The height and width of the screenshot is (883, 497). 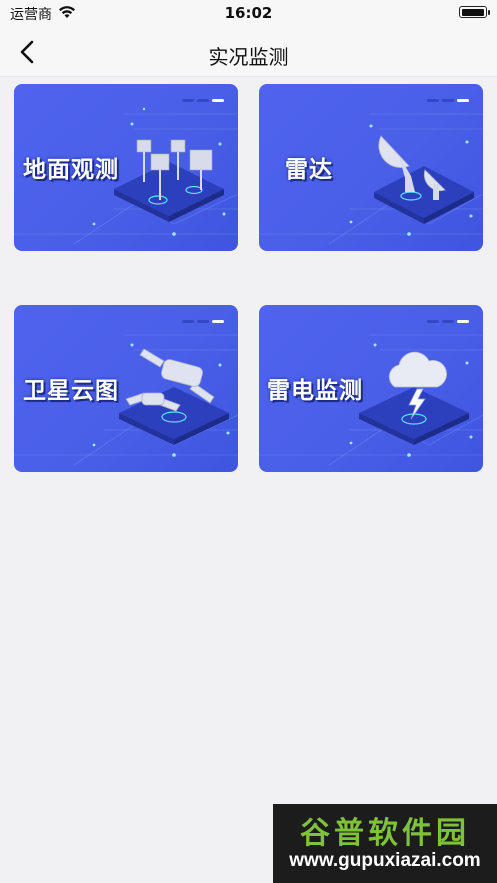 I want to click on card-label: 雷达, so click(x=309, y=170).